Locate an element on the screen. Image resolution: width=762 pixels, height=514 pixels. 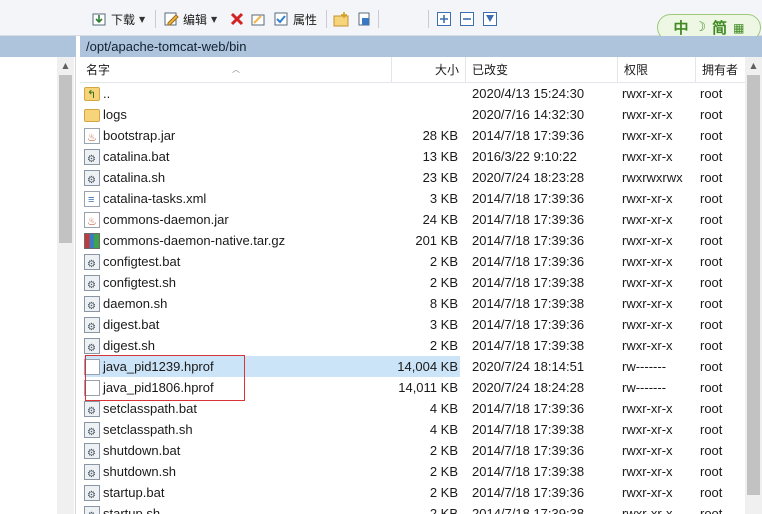
download-button: 下载 ▼ is located at coordinates (118, 19).